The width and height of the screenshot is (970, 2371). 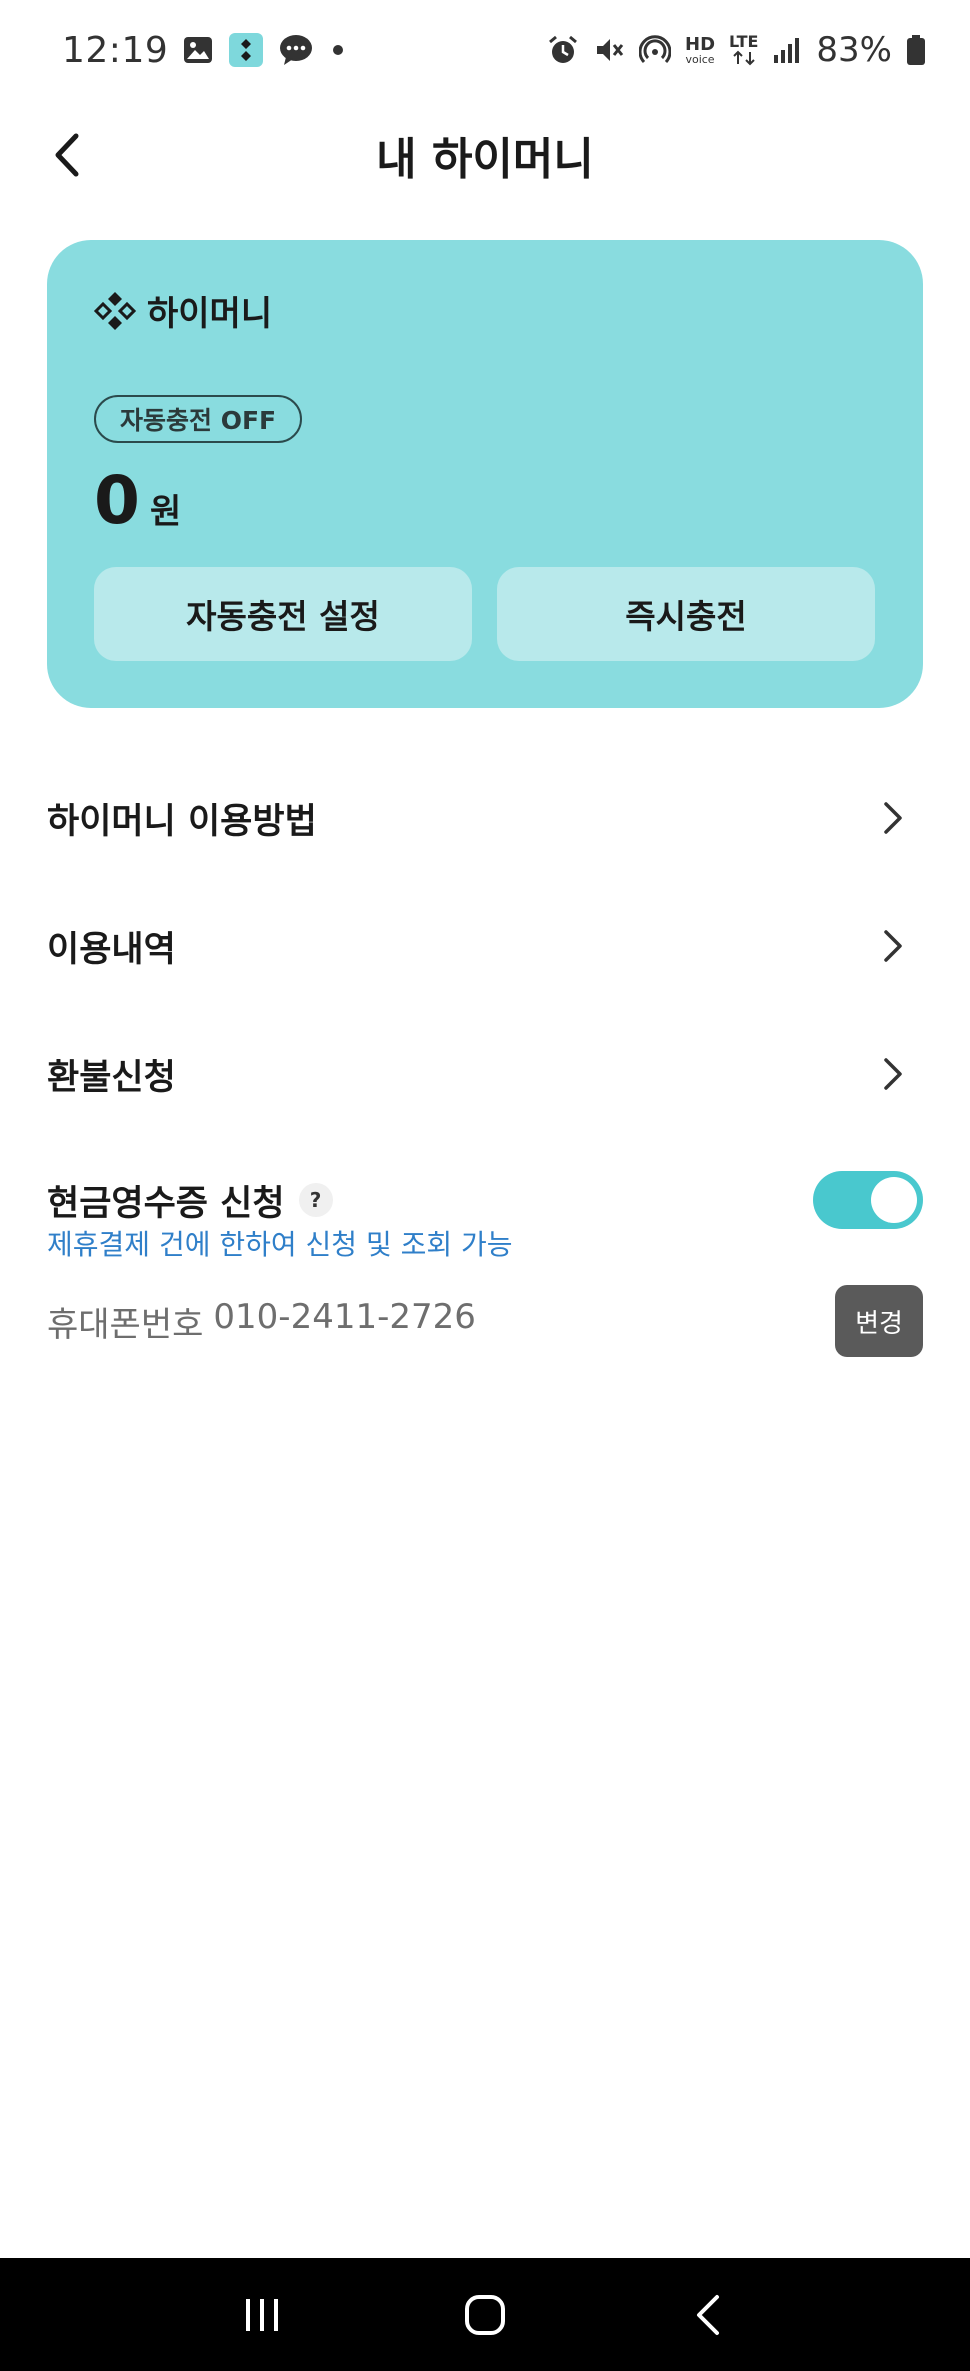 What do you see at coordinates (111, 1077) in the screenshot?
I see `menu-item-label: 환불신청` at bounding box center [111, 1077].